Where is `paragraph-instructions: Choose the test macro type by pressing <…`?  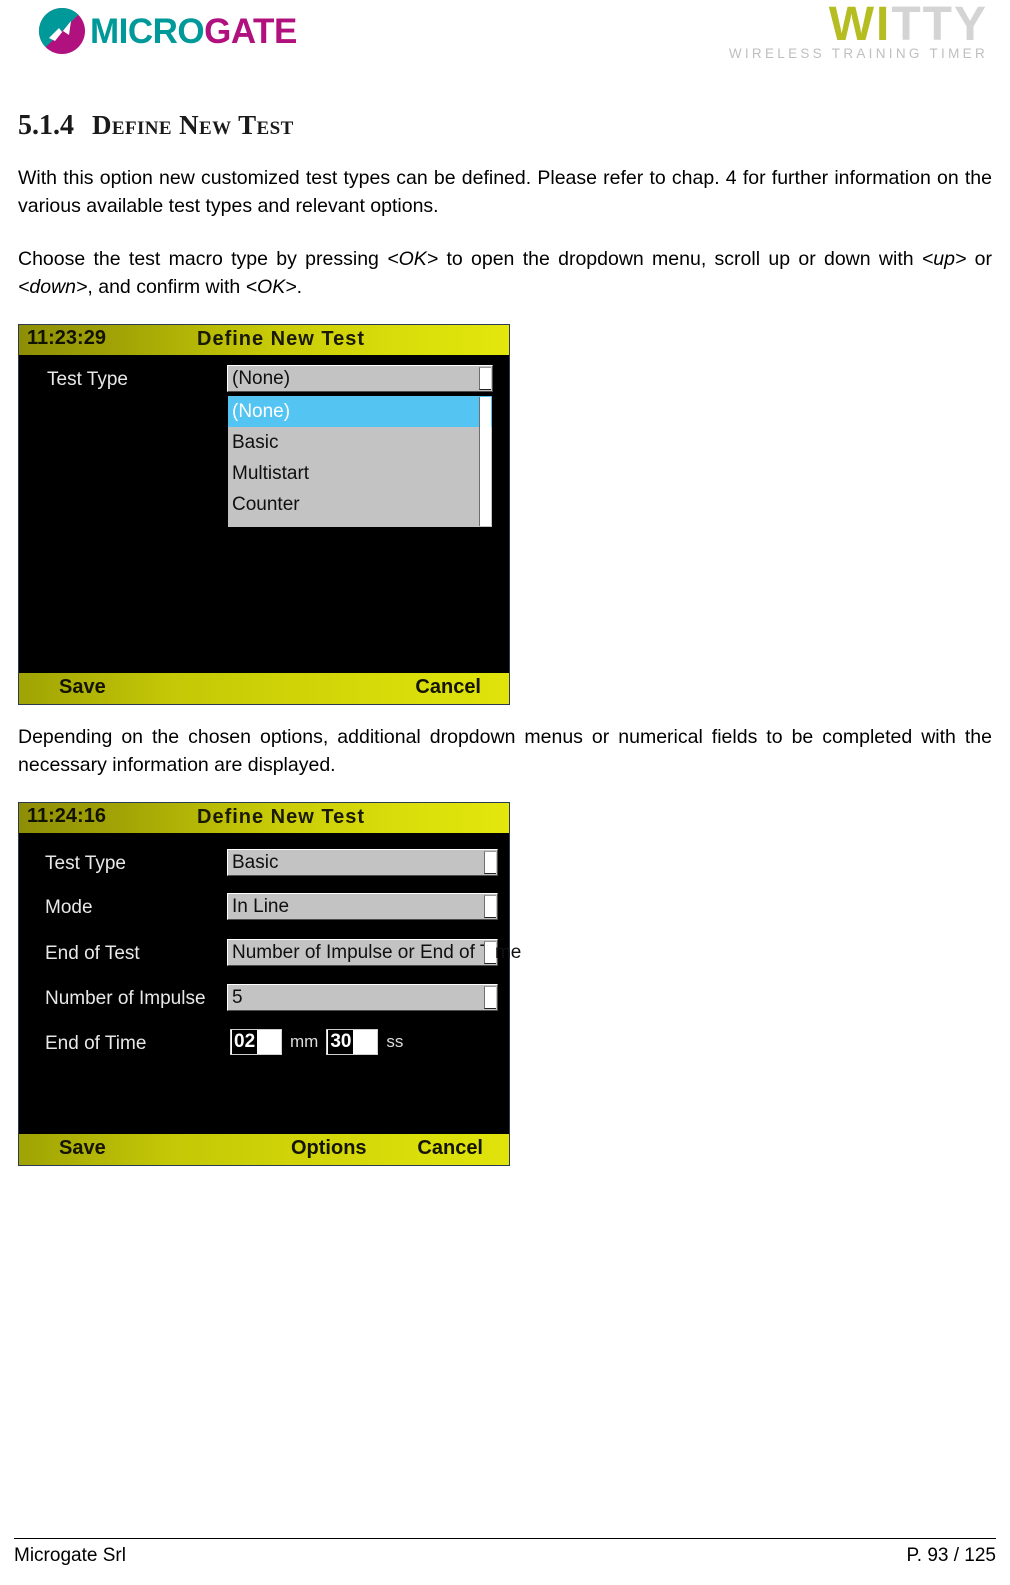
paragraph-instructions: Choose the test macro type by pressing <… is located at coordinates (505, 273).